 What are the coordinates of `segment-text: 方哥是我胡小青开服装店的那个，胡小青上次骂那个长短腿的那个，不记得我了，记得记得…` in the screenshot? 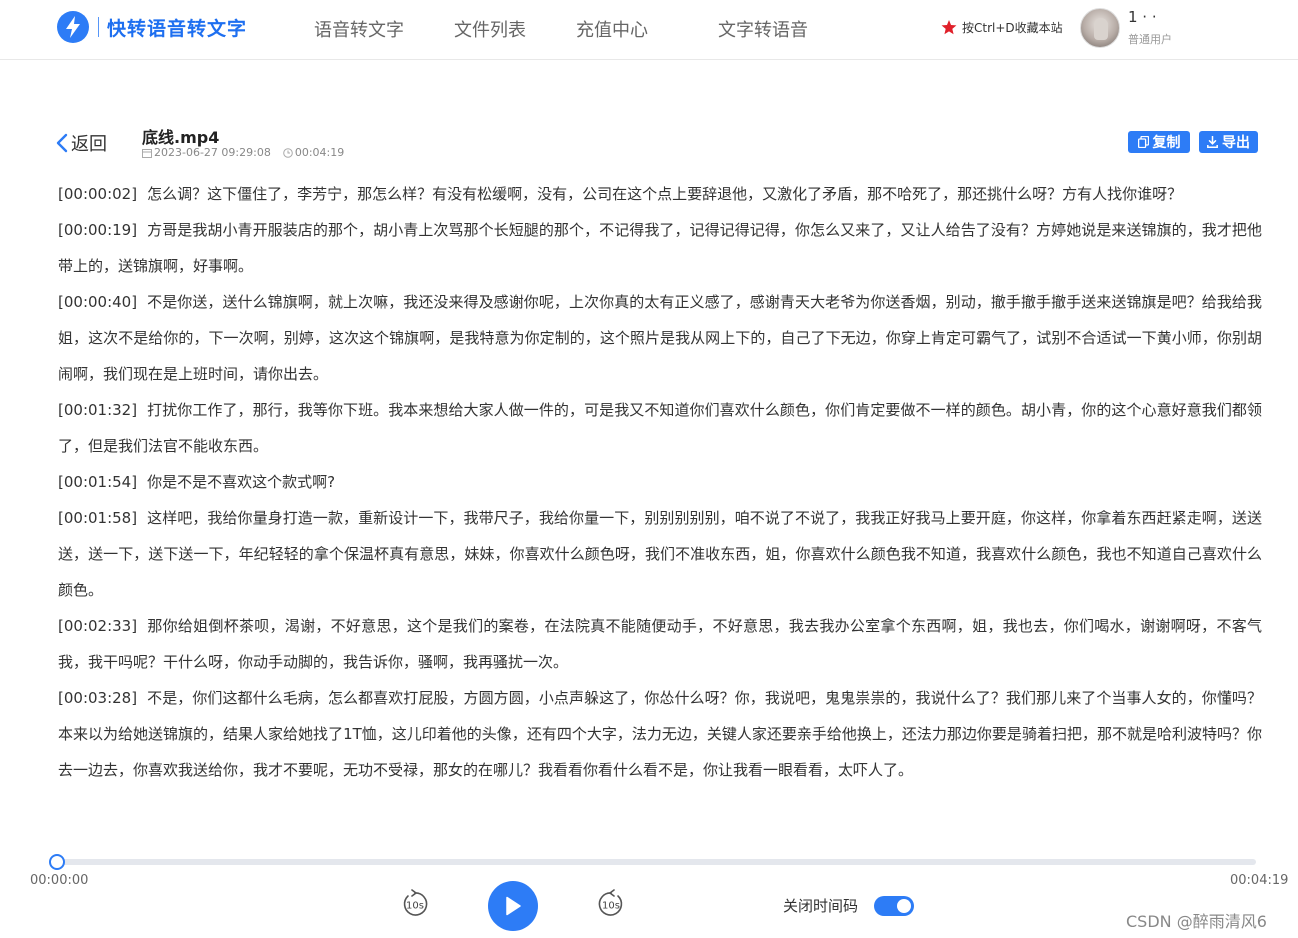 It's located at (660, 248).